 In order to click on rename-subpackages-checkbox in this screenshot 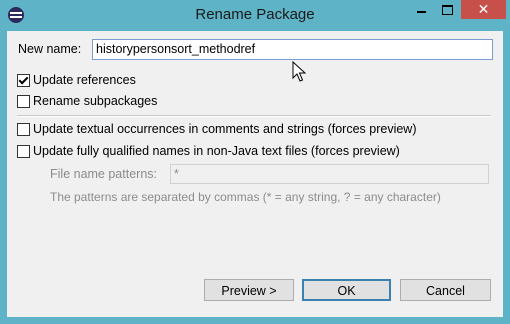, I will do `click(23, 101)`.